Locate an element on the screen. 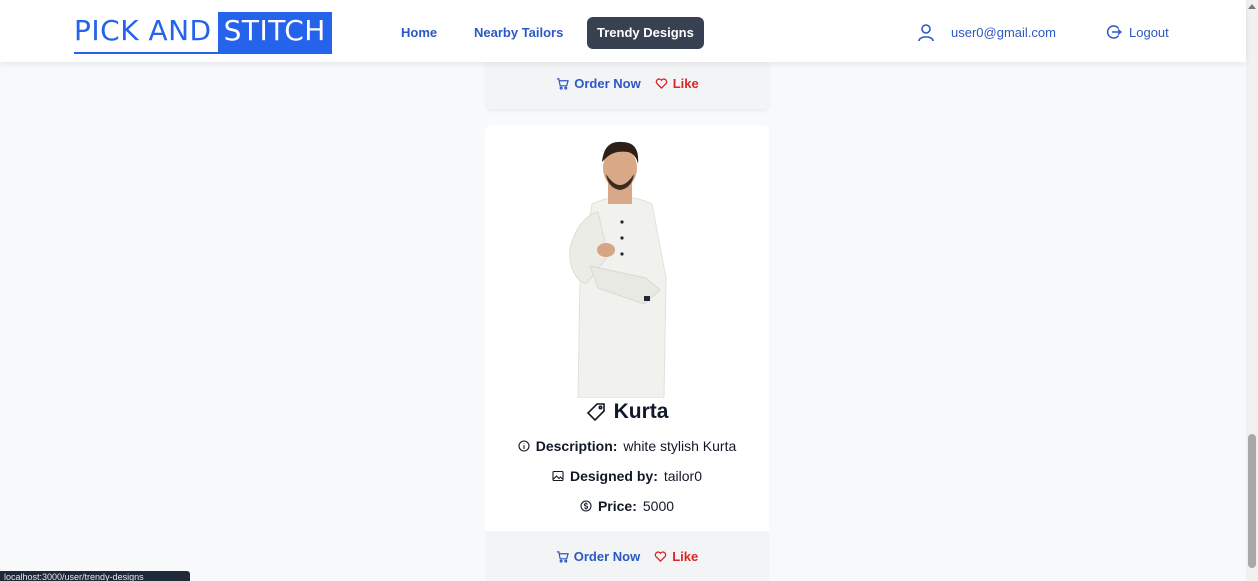  description-value: white stylish Kurta is located at coordinates (680, 446).